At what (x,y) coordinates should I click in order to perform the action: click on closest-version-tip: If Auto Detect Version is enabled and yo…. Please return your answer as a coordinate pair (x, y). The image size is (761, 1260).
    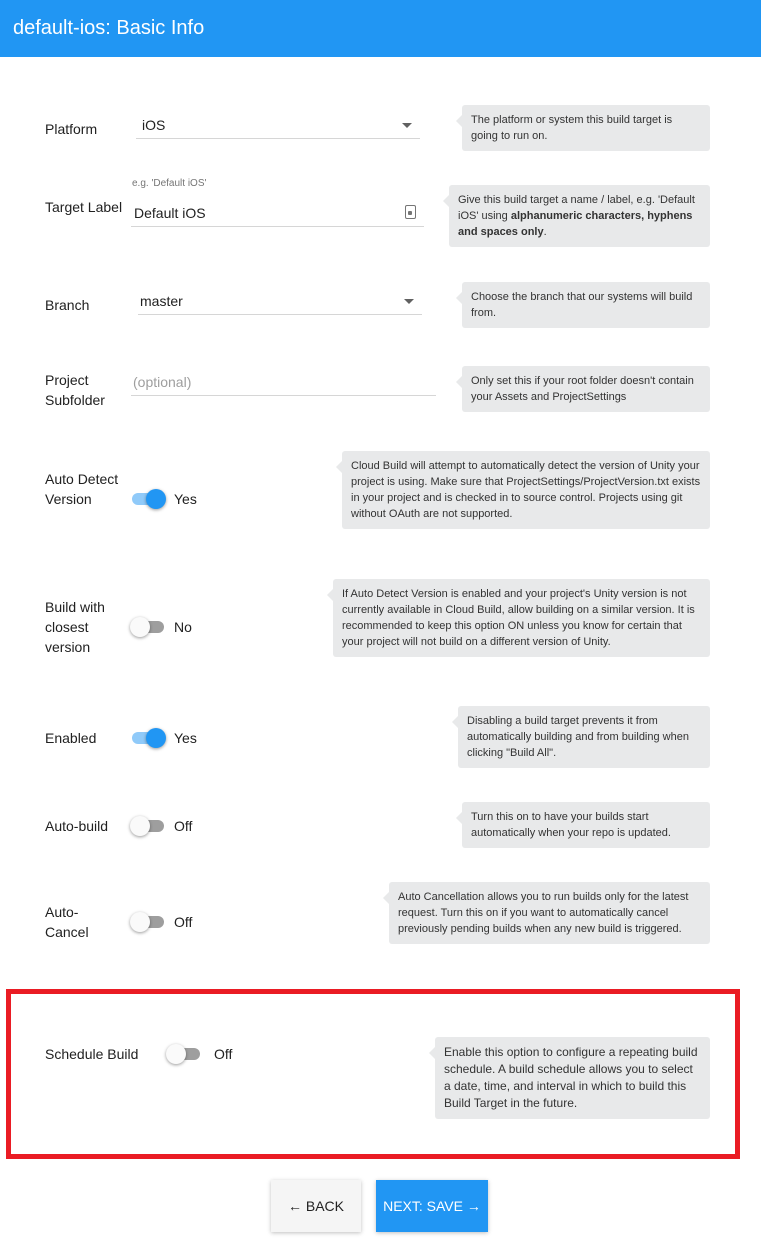
    Looking at the image, I should click on (518, 618).